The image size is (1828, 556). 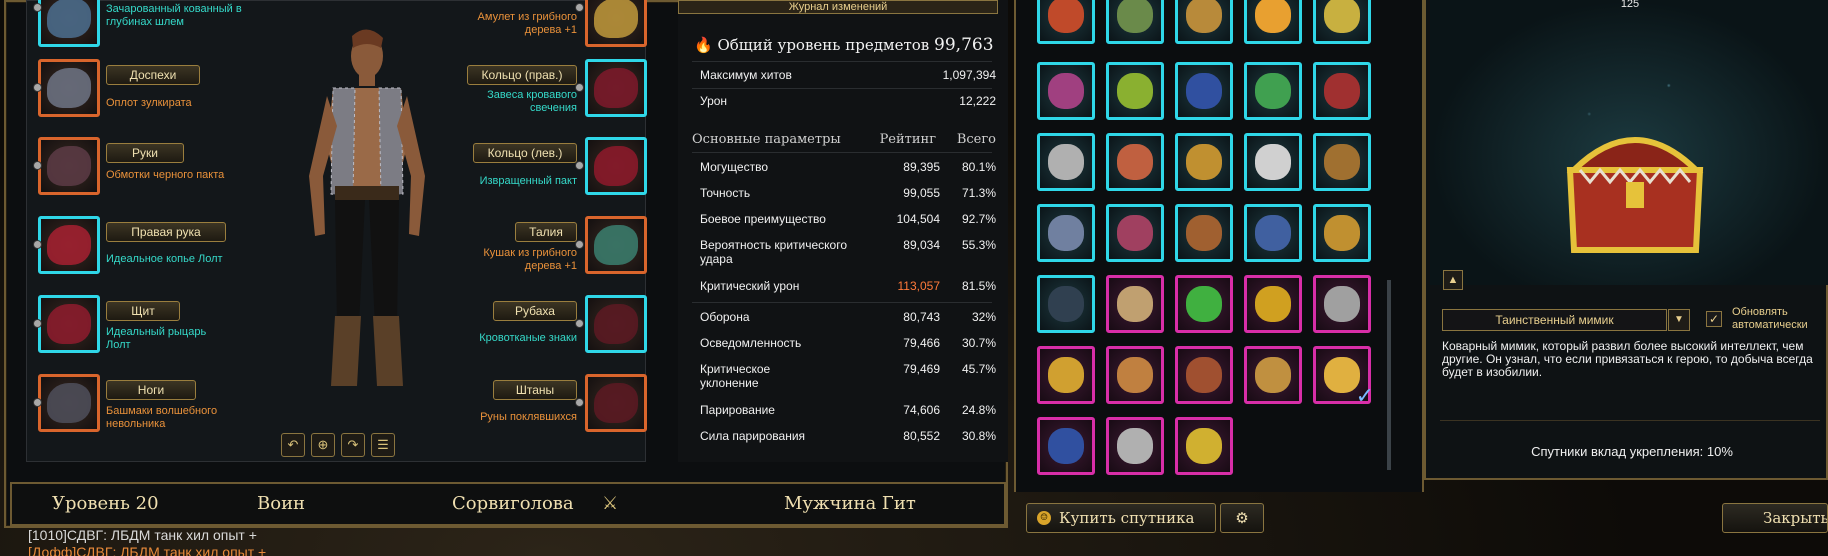 What do you see at coordinates (616, 166) in the screenshot?
I see `equip-slot-ring-left` at bounding box center [616, 166].